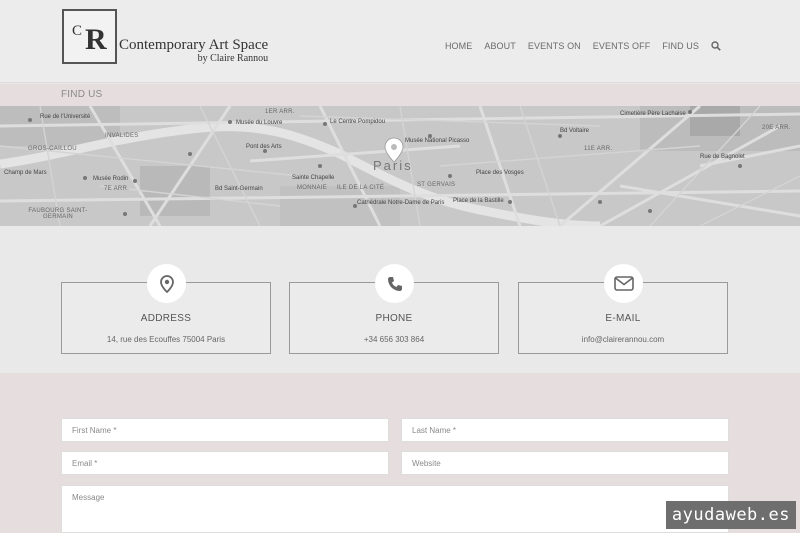 The height and width of the screenshot is (533, 800). I want to click on address-card: ADDRESS 14, rue des Ecouffes 75004 Paris, so click(166, 309).